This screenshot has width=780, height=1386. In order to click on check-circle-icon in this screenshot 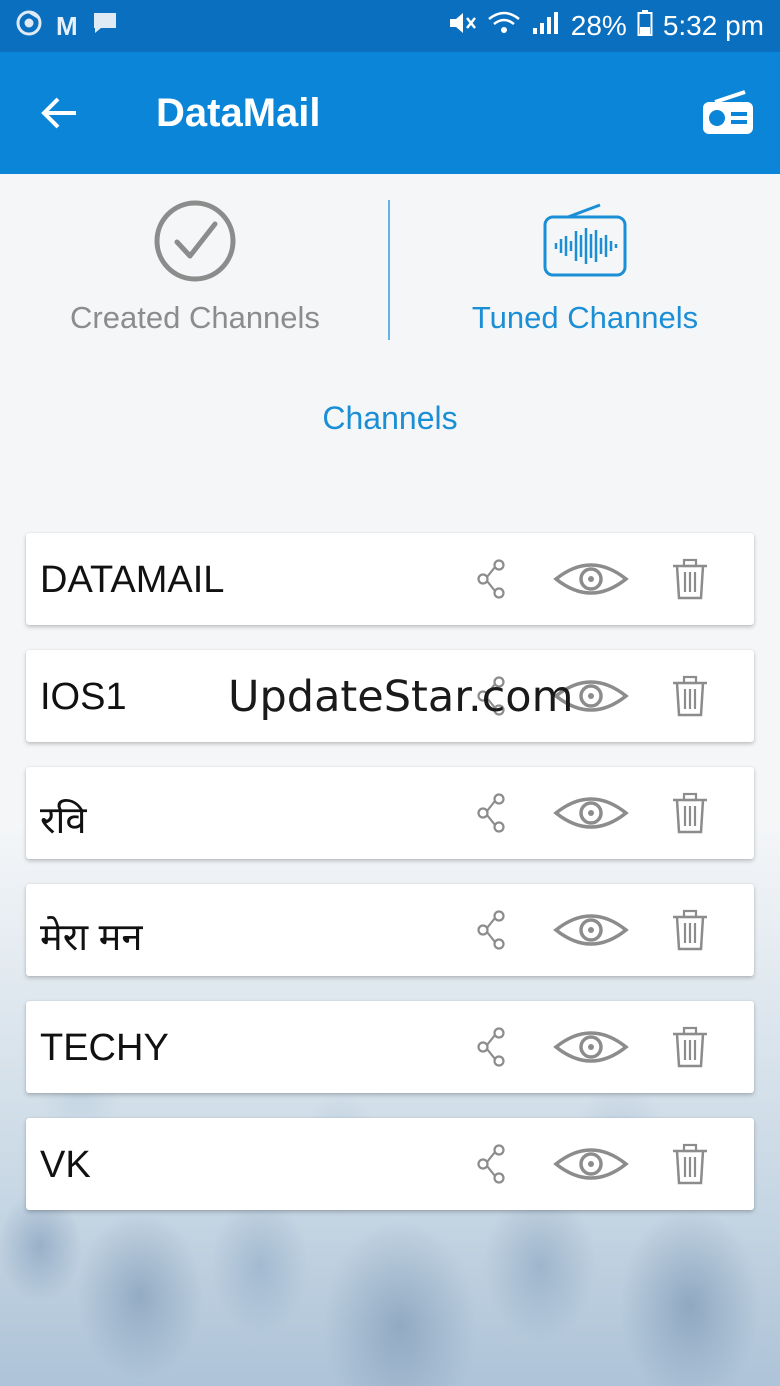, I will do `click(195, 241)`.